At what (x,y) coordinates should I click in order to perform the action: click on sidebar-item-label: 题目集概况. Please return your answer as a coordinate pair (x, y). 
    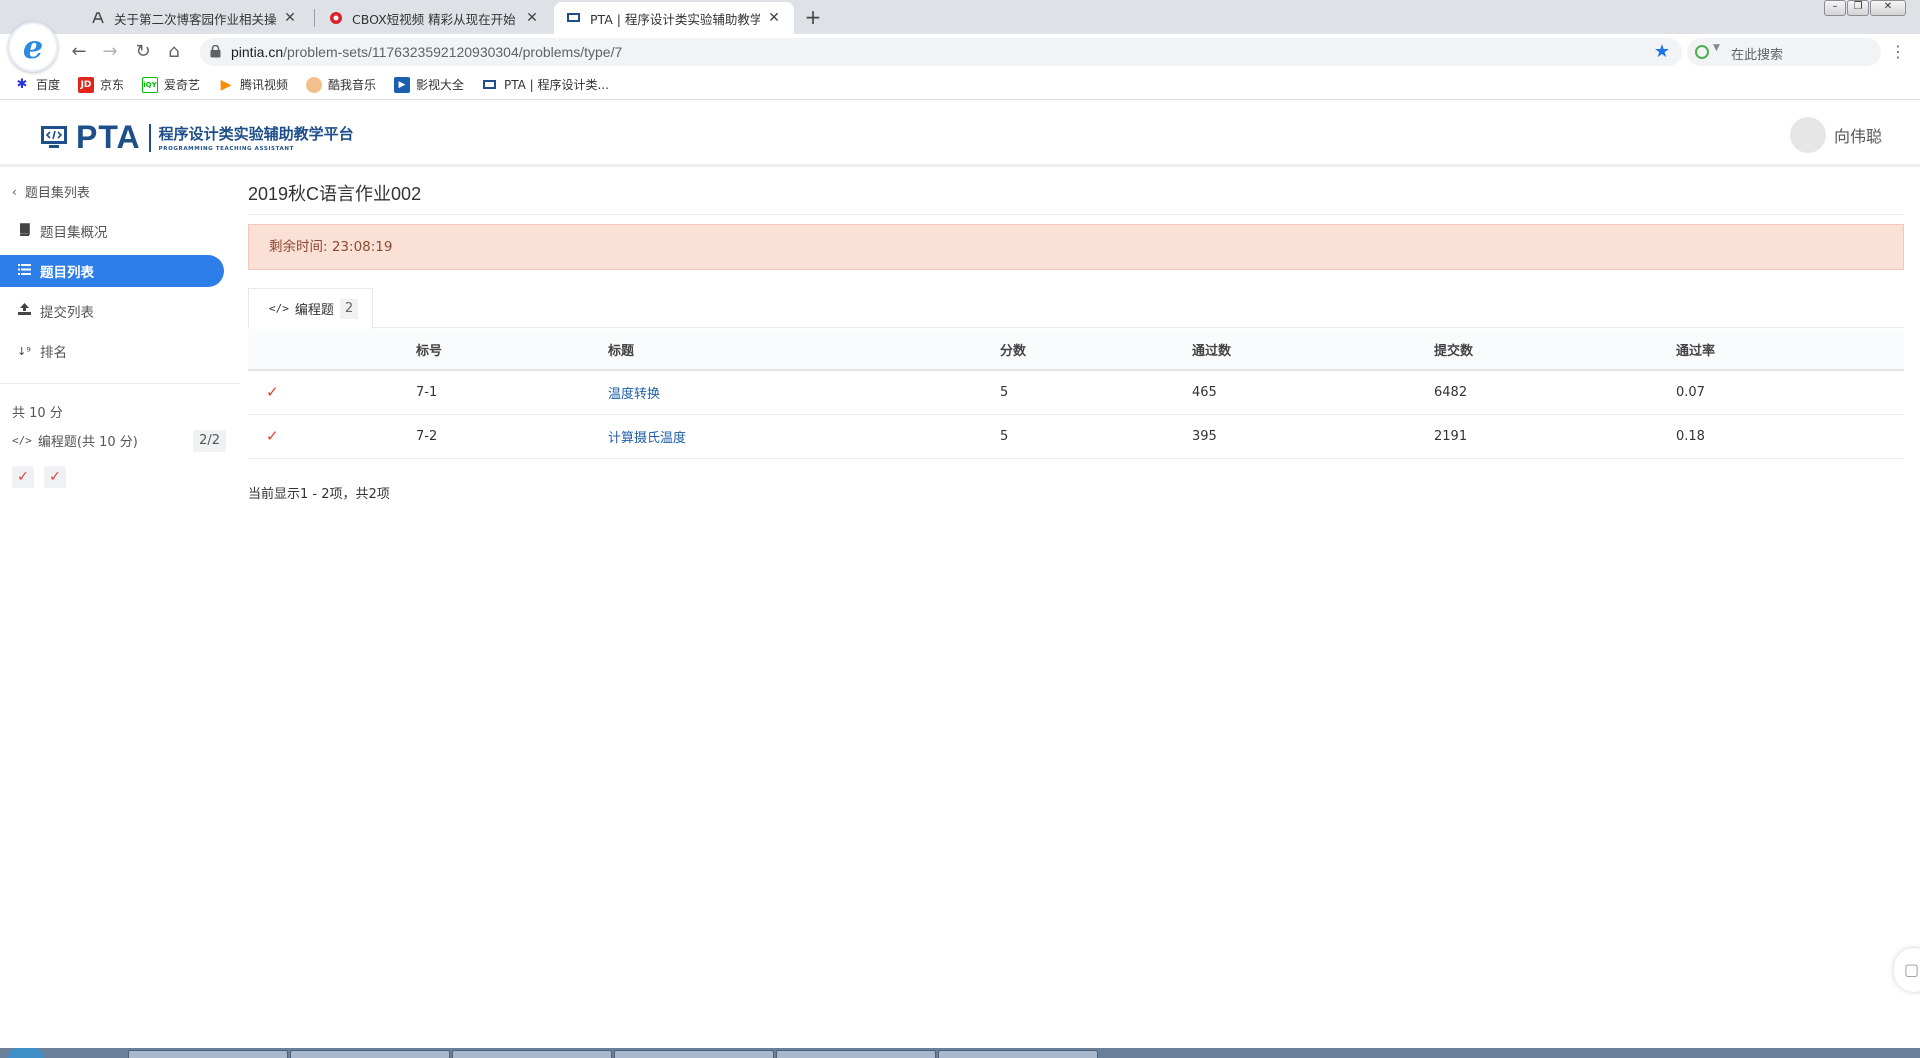
    Looking at the image, I should click on (74, 233).